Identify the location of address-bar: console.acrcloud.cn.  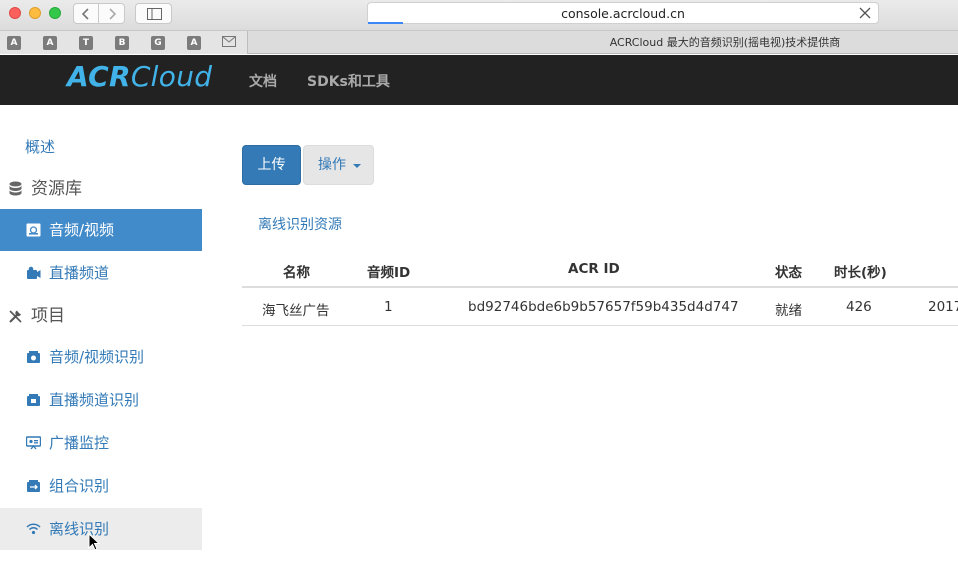
(623, 13).